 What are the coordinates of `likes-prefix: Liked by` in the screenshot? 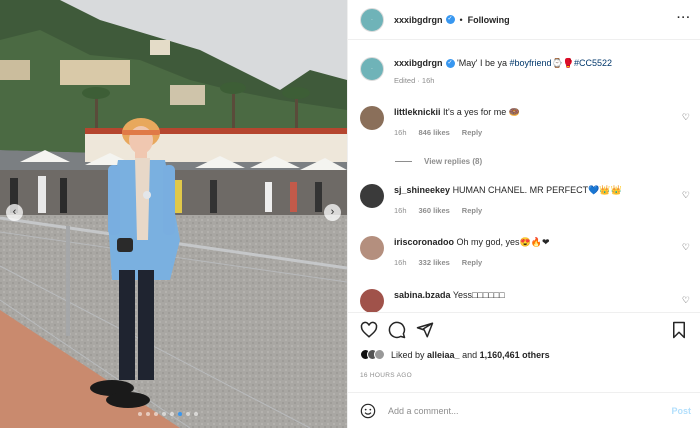 It's located at (409, 354).